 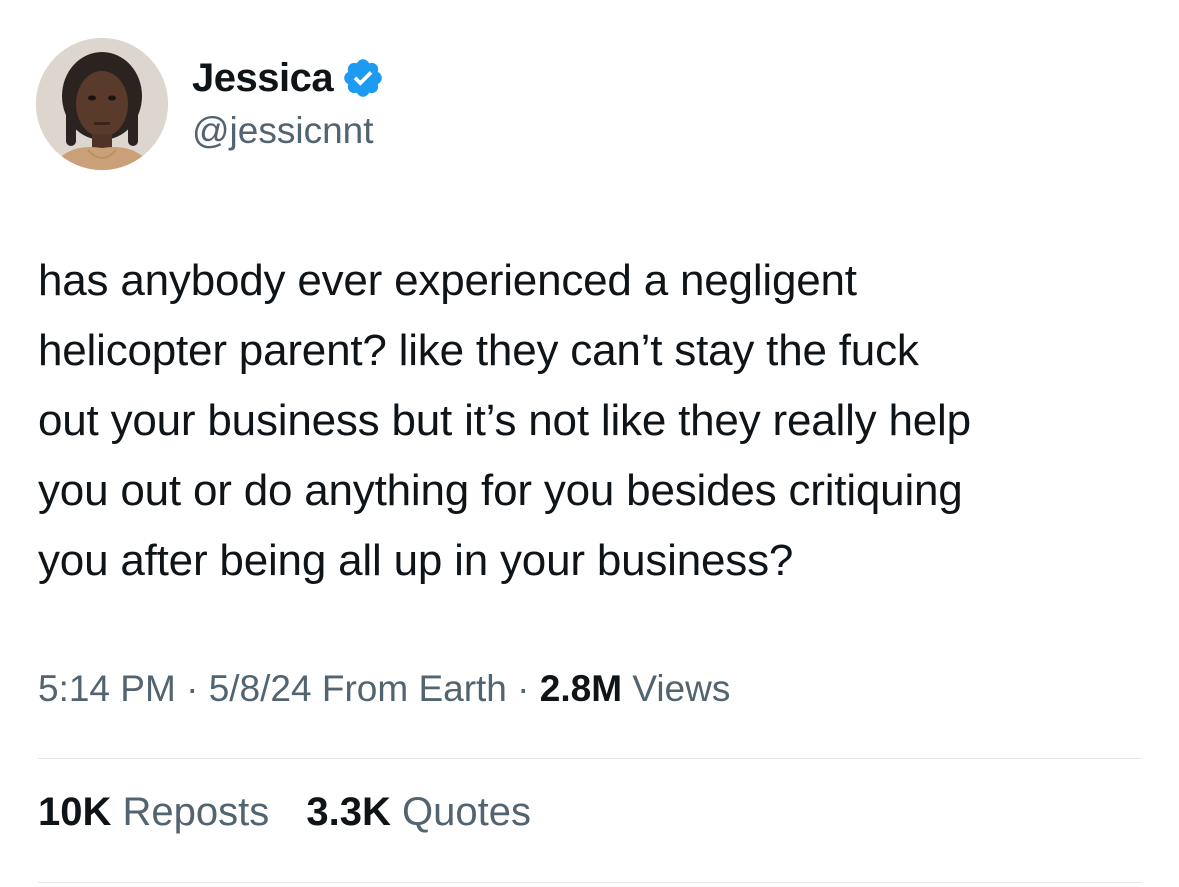 I want to click on avatar-image, so click(x=102, y=104).